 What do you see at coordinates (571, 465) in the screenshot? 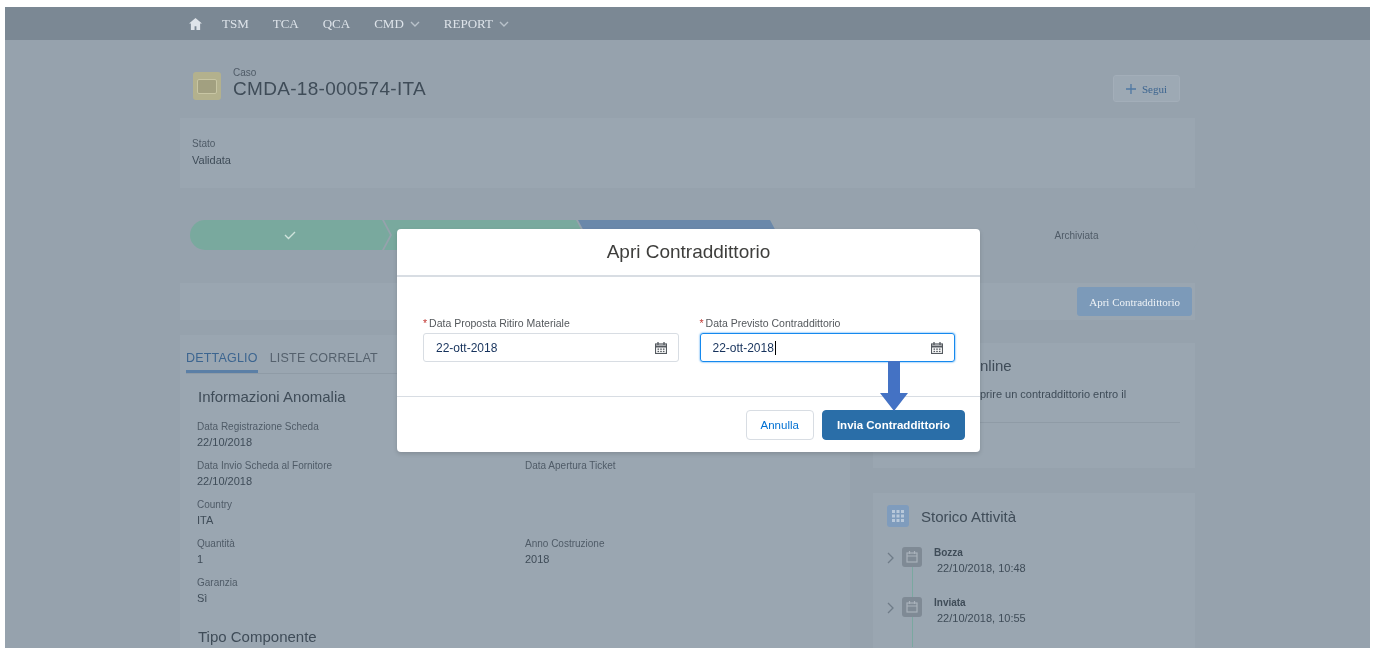
I see `field-label: Data Apertura Ticket` at bounding box center [571, 465].